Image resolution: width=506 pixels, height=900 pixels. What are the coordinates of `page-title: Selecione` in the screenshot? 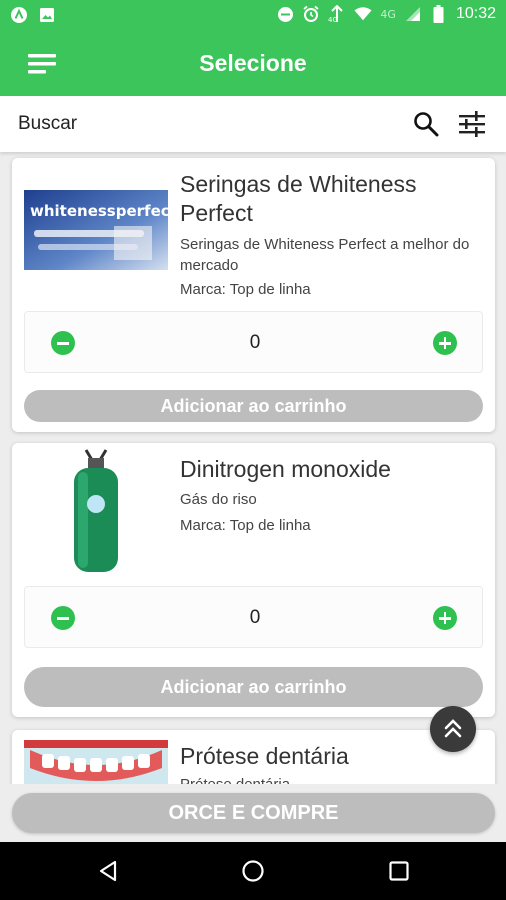 It's located at (253, 63).